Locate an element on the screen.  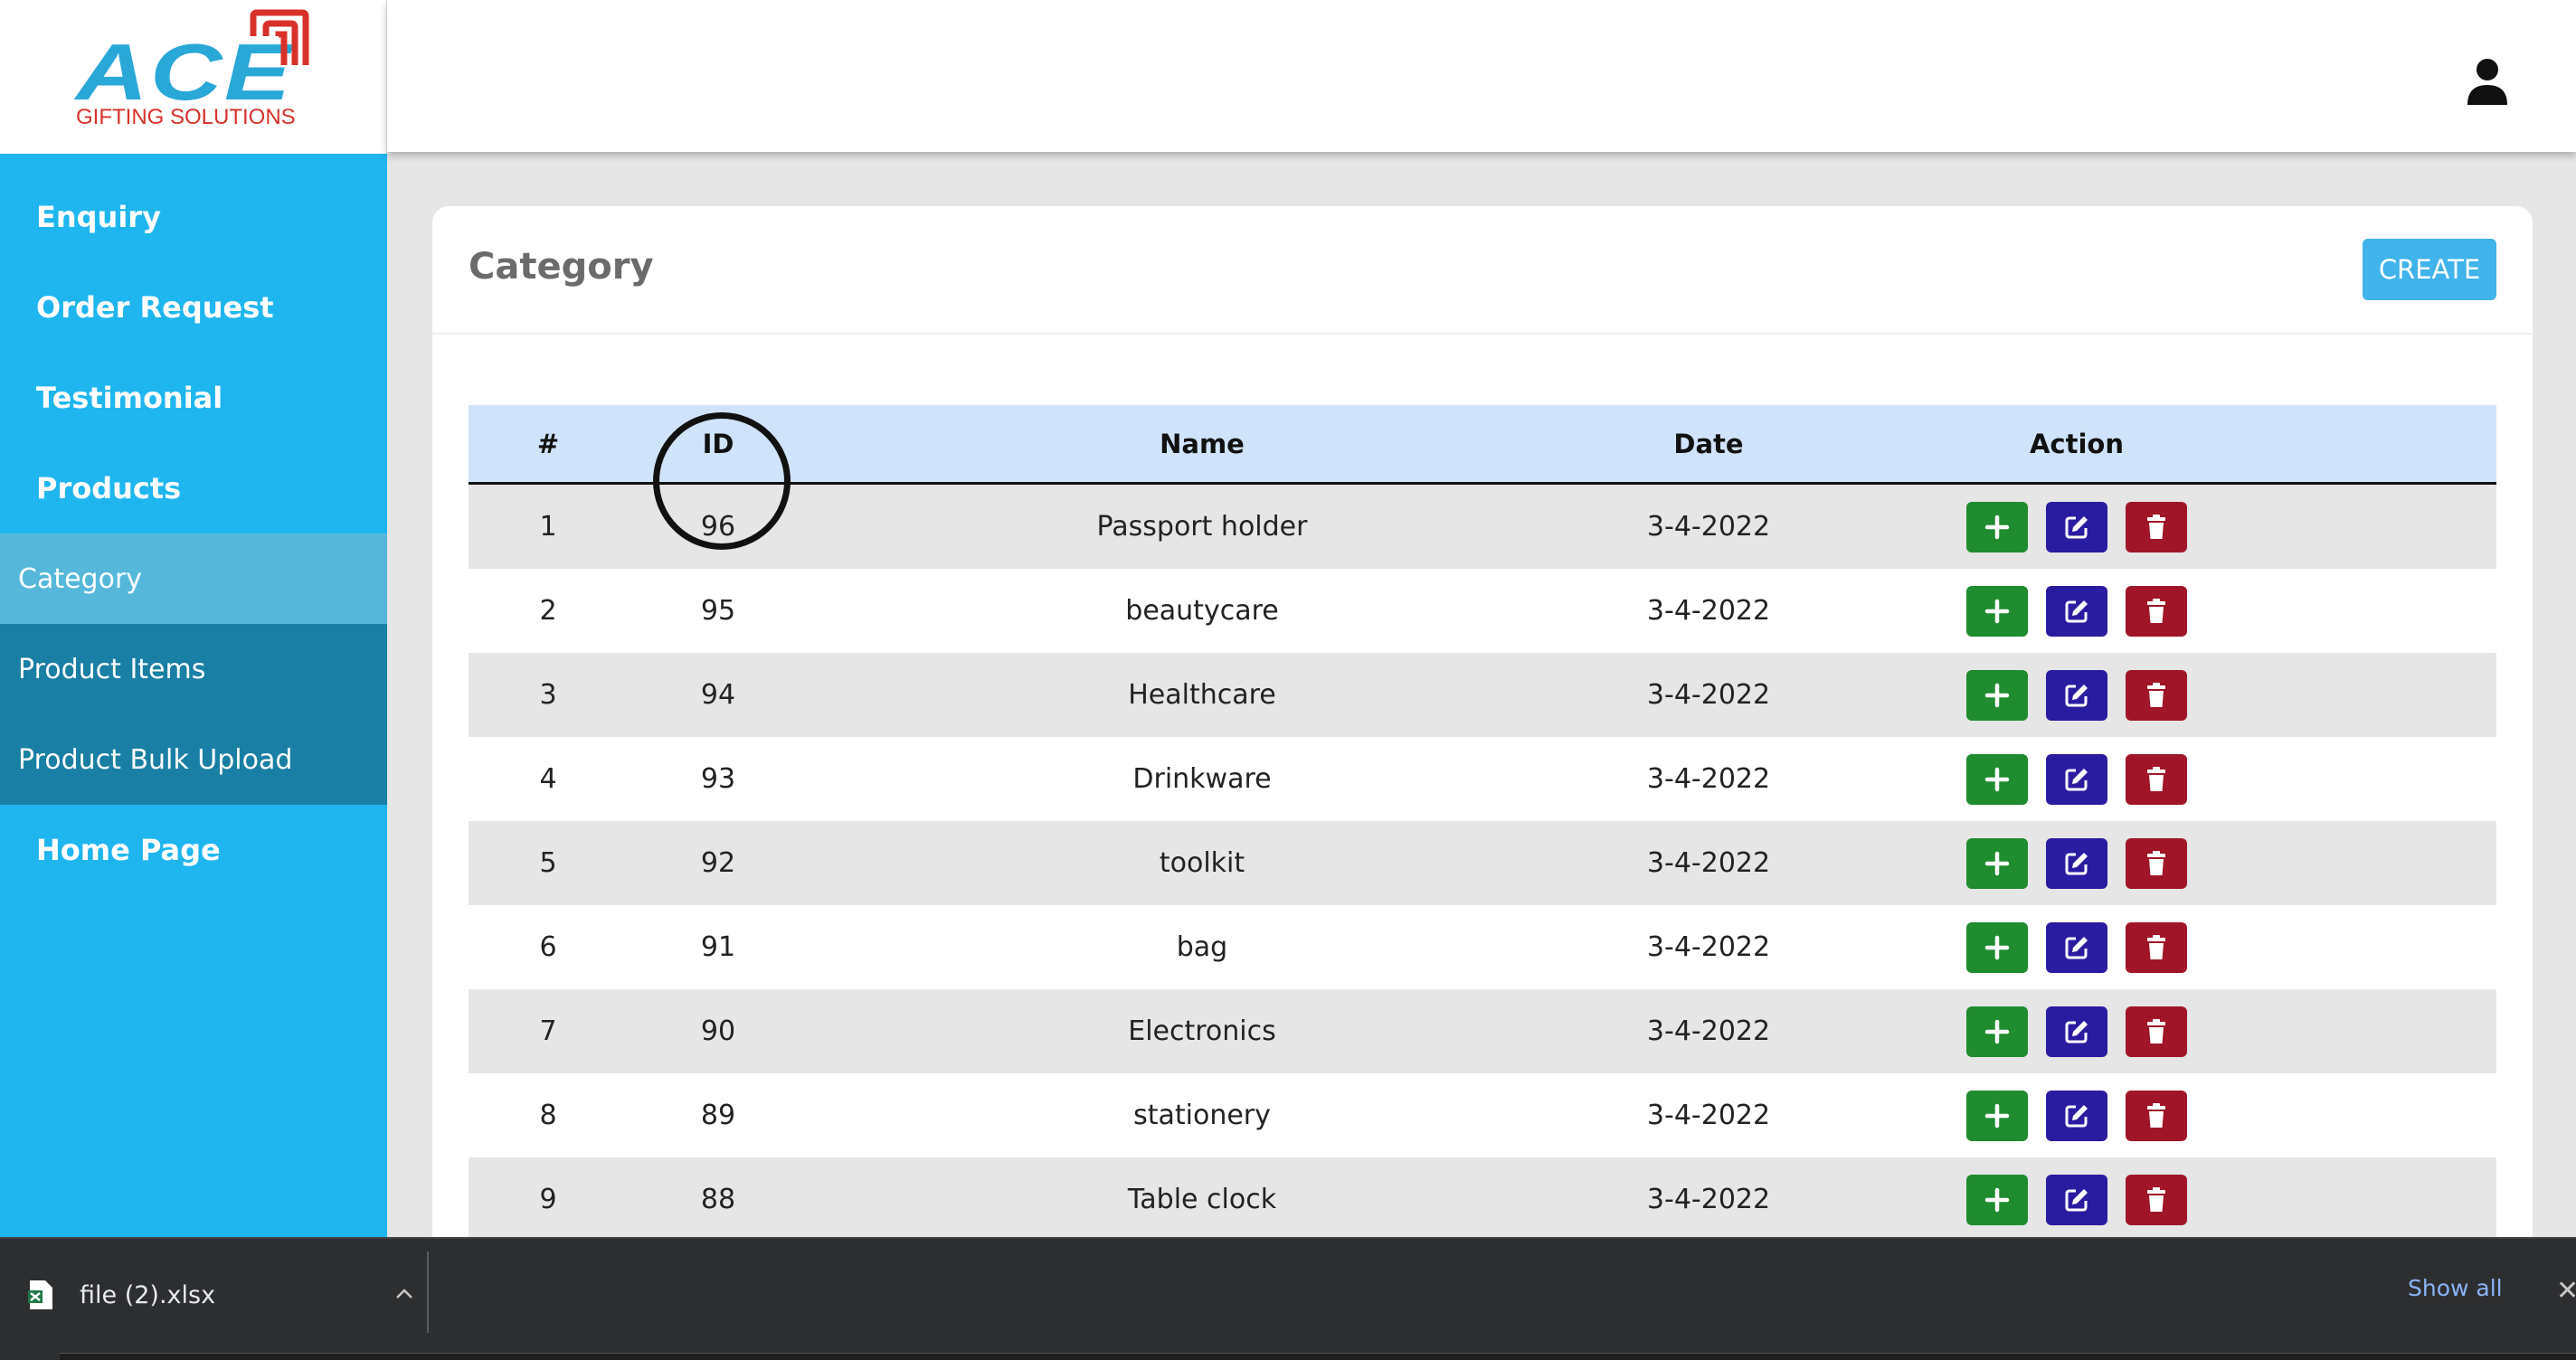
cell-id: 88 is located at coordinates (718, 1199).